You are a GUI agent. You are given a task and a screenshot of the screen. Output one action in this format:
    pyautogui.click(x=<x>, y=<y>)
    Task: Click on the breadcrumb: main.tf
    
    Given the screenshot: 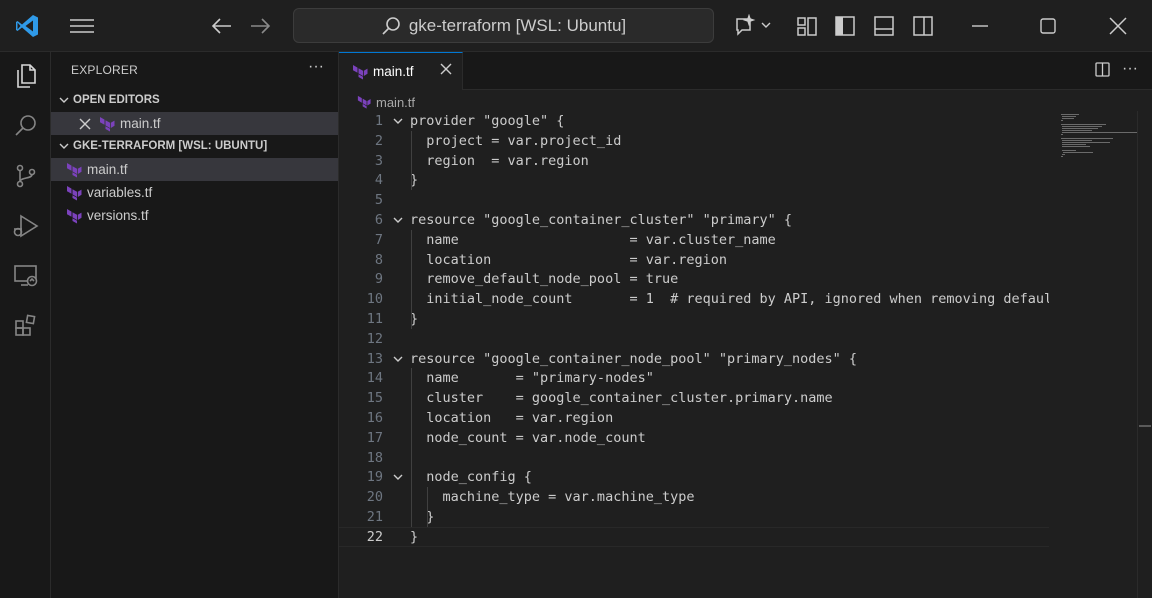 What is the action you would take?
    pyautogui.click(x=386, y=102)
    